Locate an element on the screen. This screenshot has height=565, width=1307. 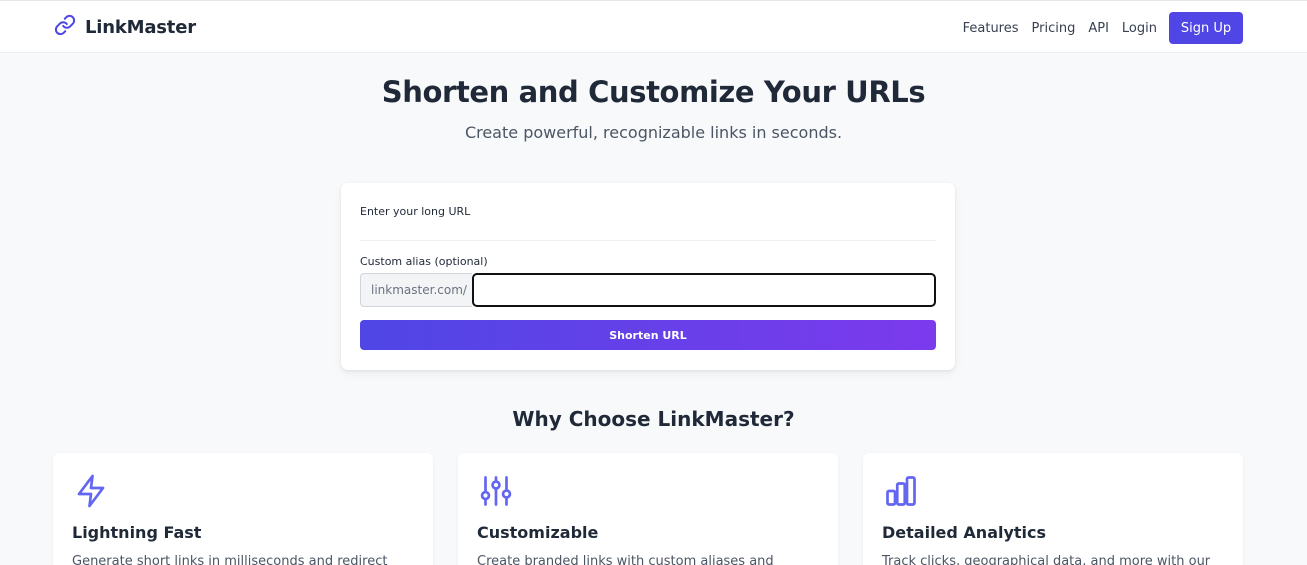
link-icon is located at coordinates (65, 27).